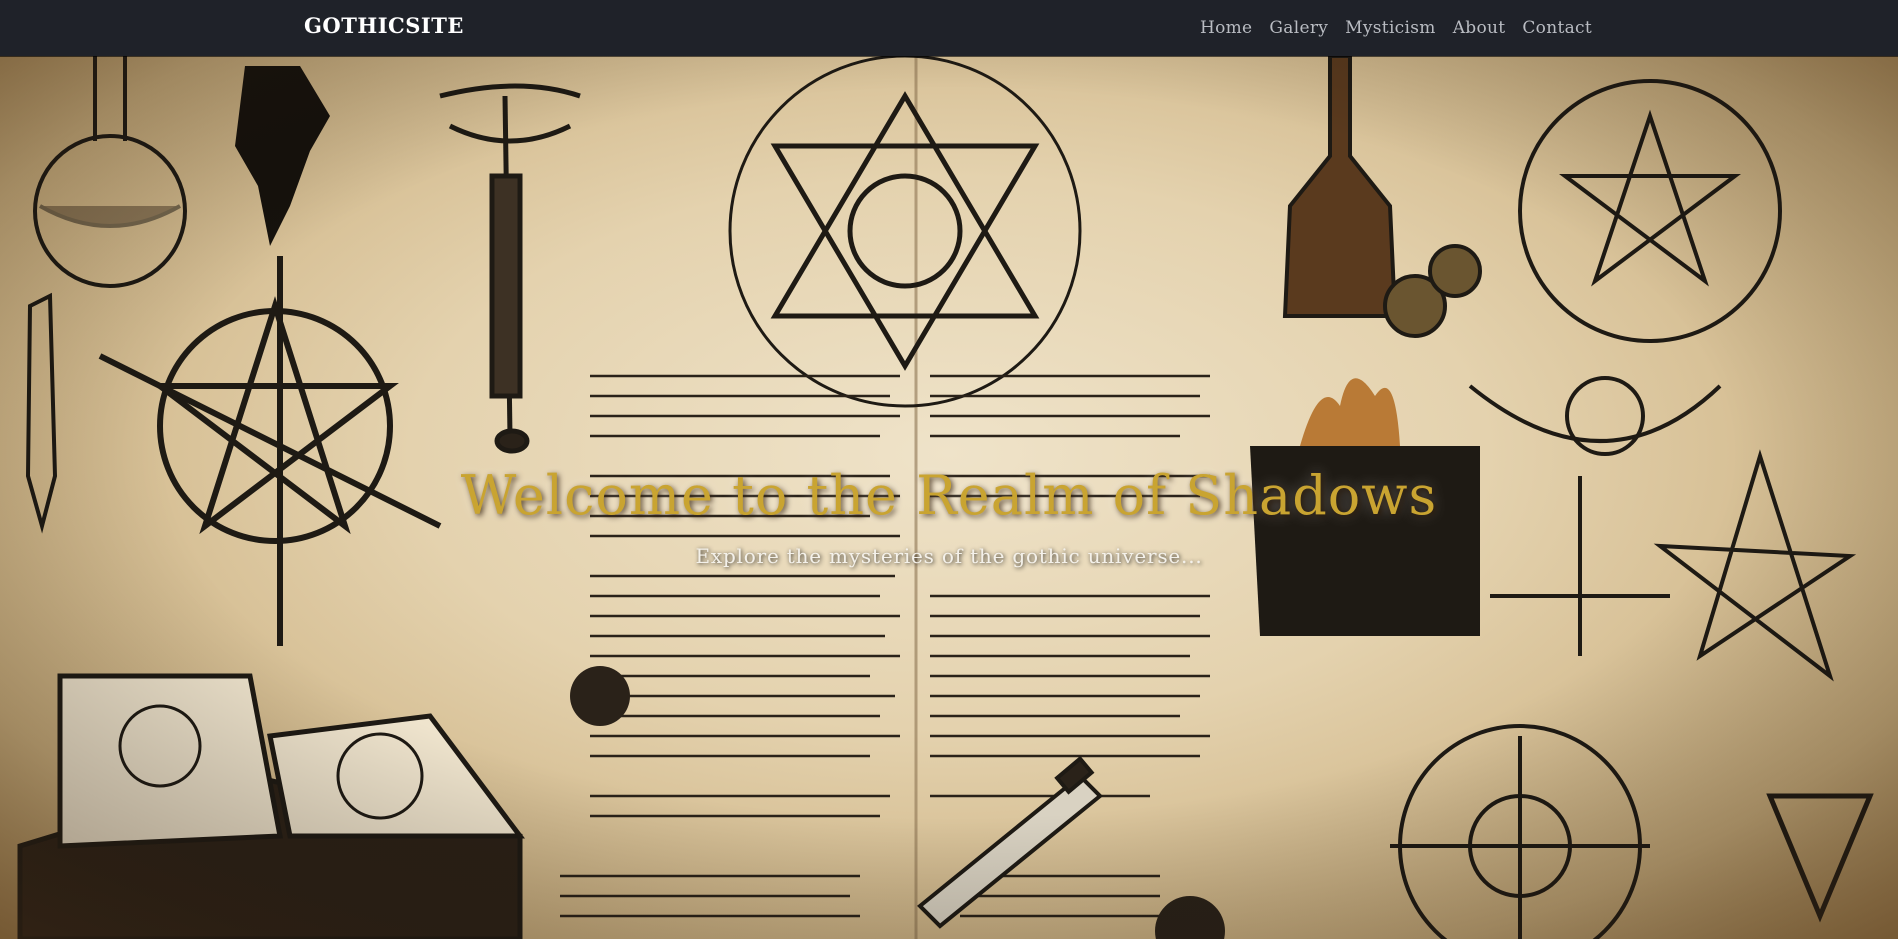 The image size is (1898, 939). I want to click on nav-item-mysticism: Mysticism, so click(1390, 28).